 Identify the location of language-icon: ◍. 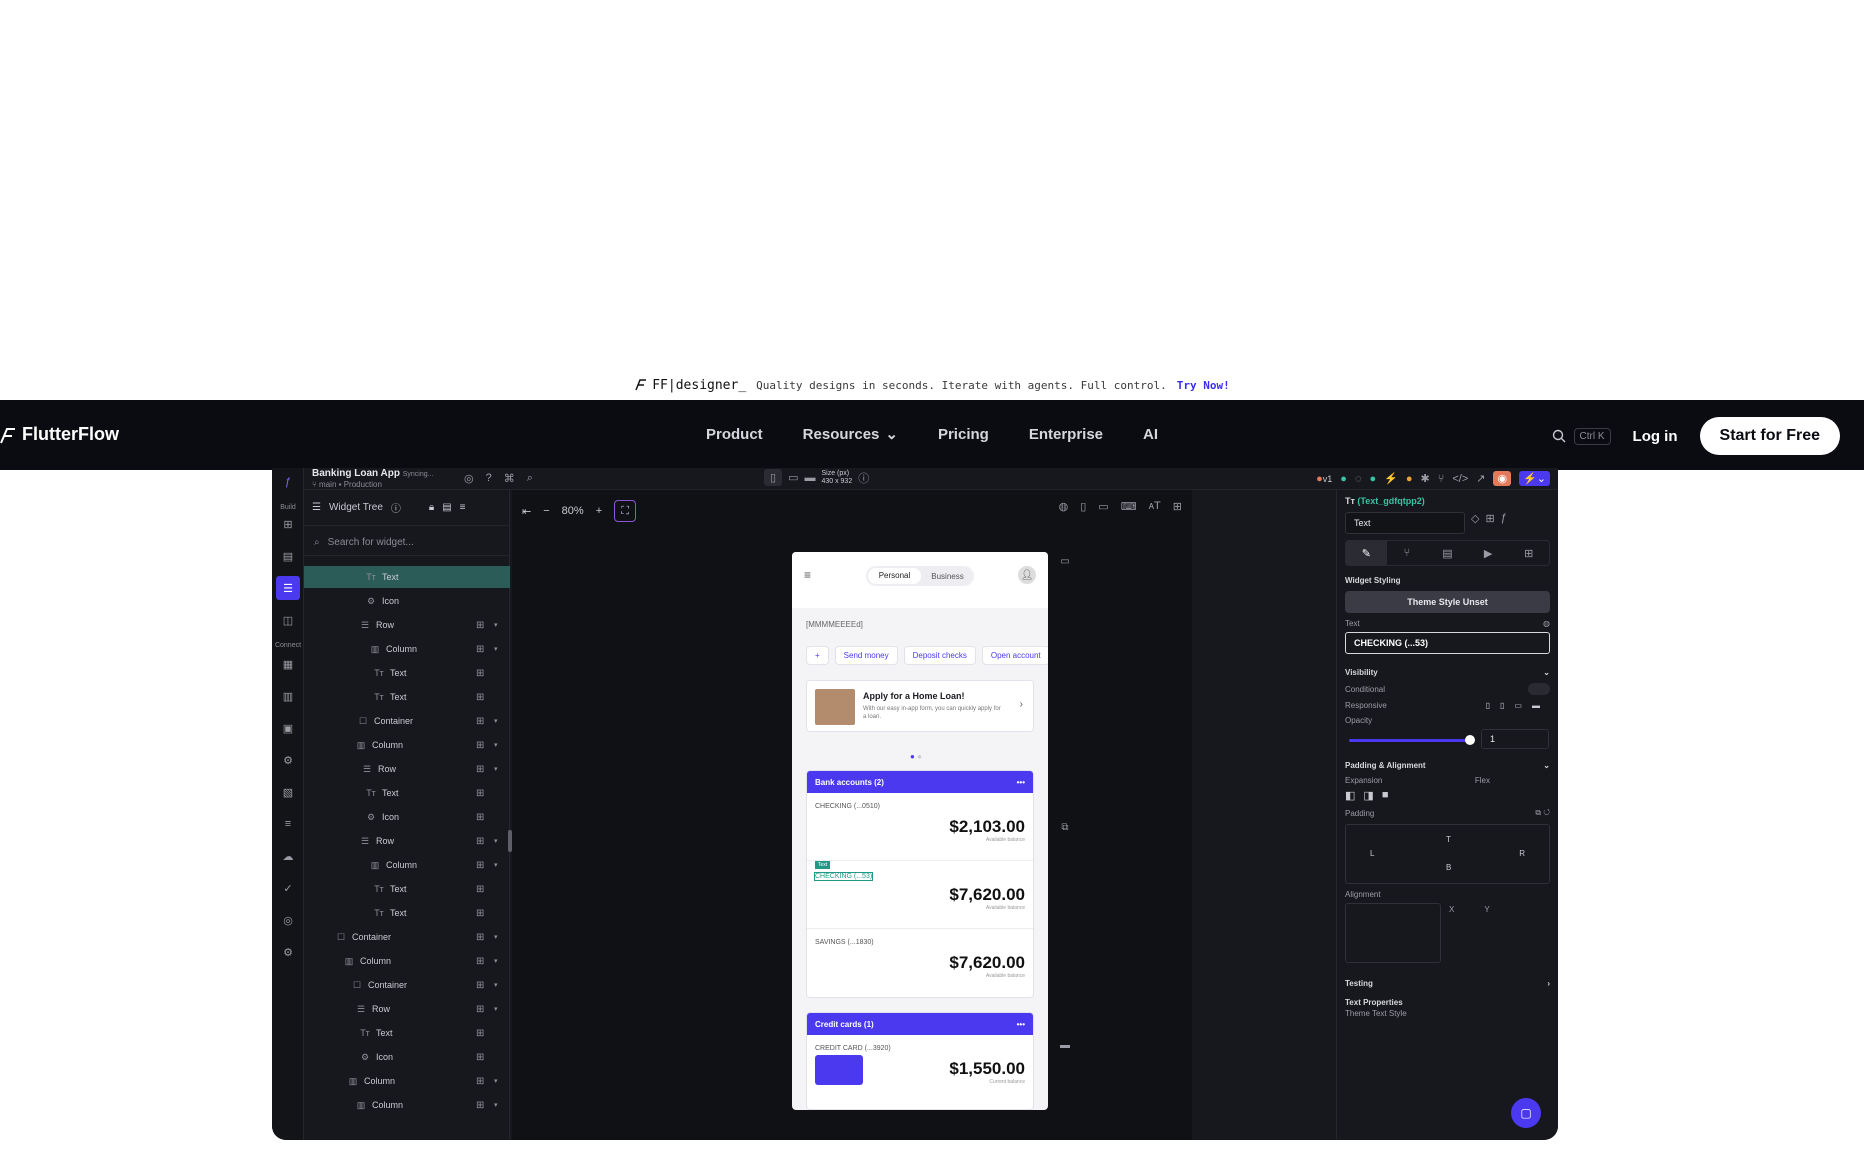
(1064, 506).